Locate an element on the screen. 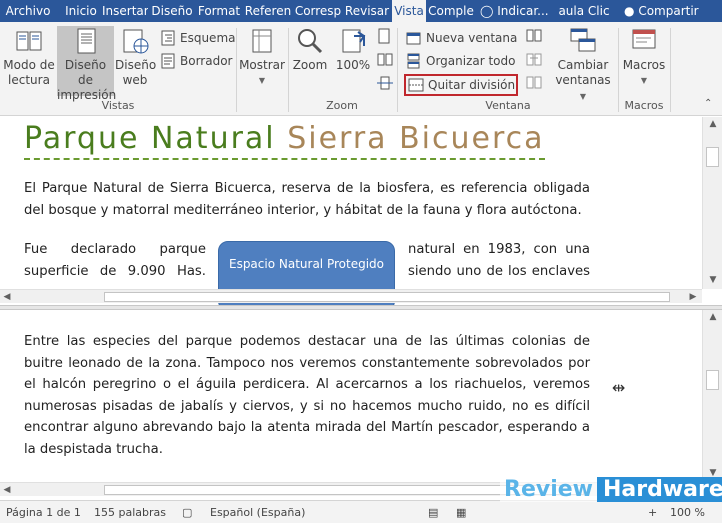 This screenshot has height=523, width=722. macros-icon is located at coordinates (644, 39).